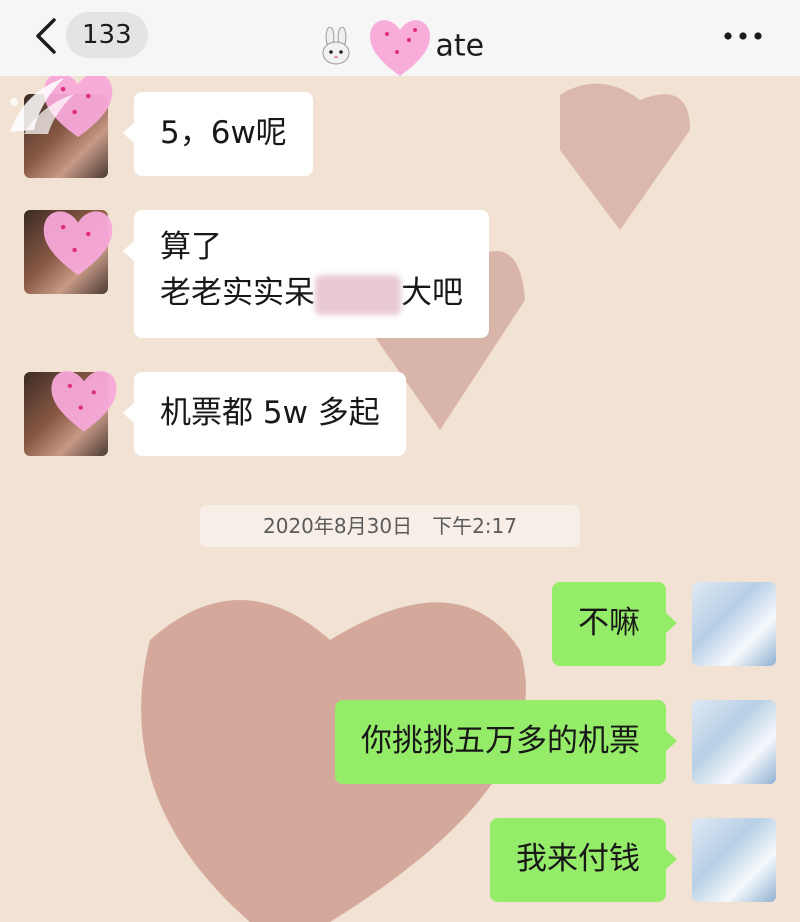 This screenshot has width=800, height=922. What do you see at coordinates (311, 293) in the screenshot?
I see `message-text-line: 老老实实呆 大吧` at bounding box center [311, 293].